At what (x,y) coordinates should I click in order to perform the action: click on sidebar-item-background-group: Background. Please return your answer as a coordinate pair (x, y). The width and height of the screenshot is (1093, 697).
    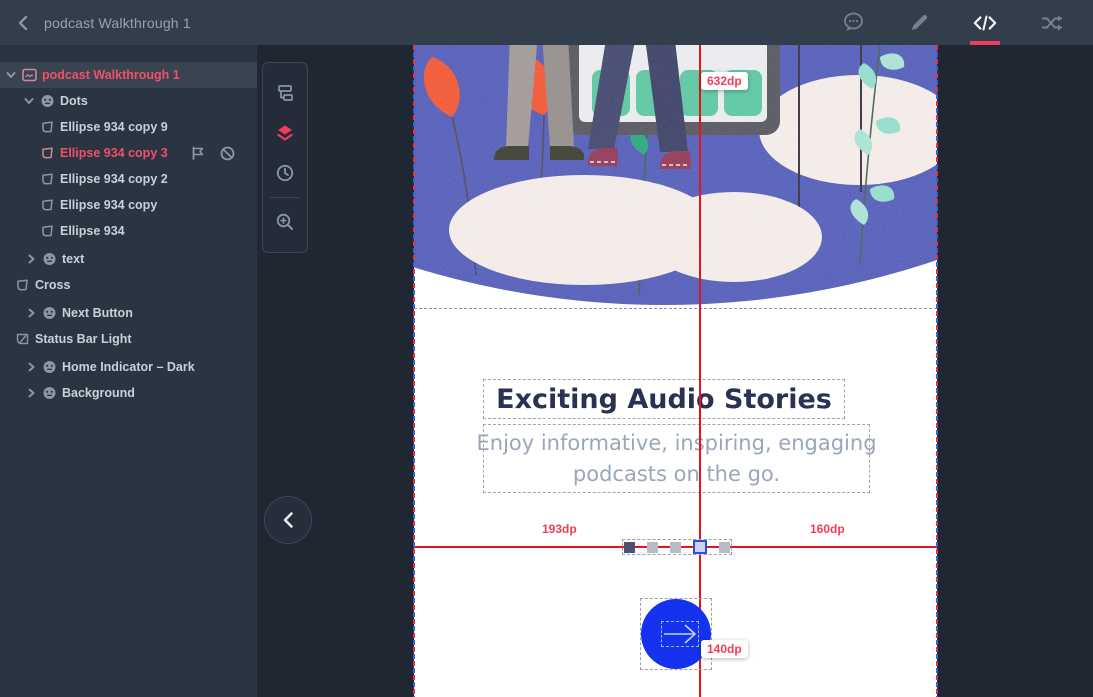
    Looking at the image, I should click on (128, 393).